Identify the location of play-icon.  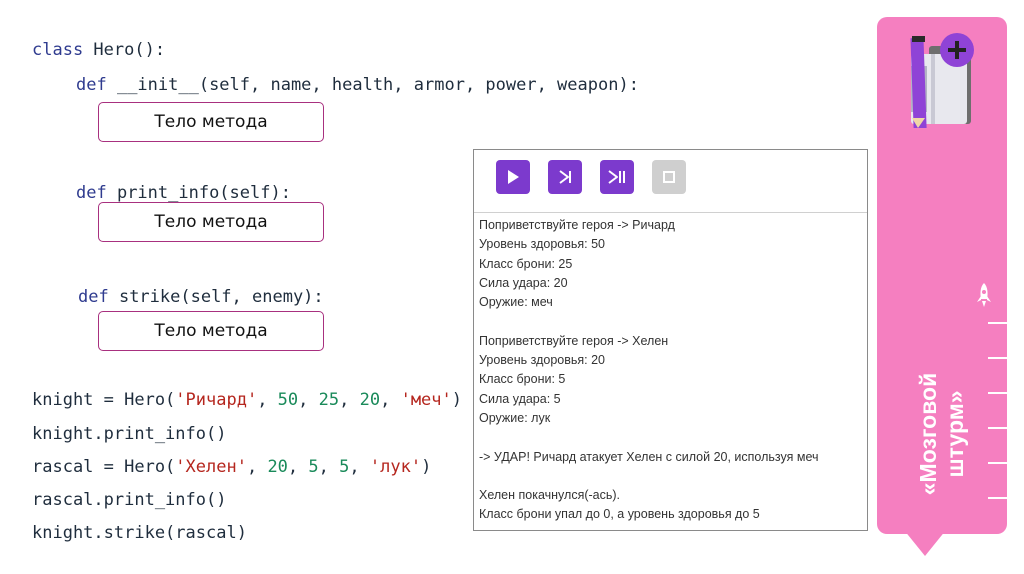
(513, 177).